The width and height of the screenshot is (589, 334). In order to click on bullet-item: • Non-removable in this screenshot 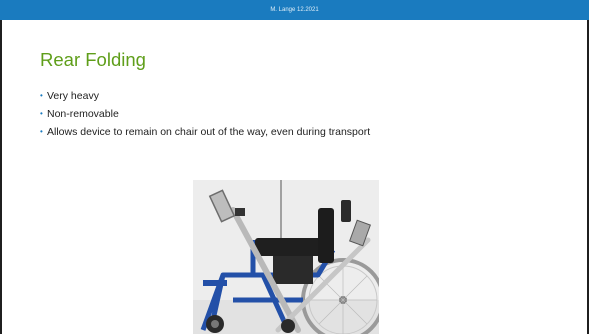, I will do `click(205, 114)`.